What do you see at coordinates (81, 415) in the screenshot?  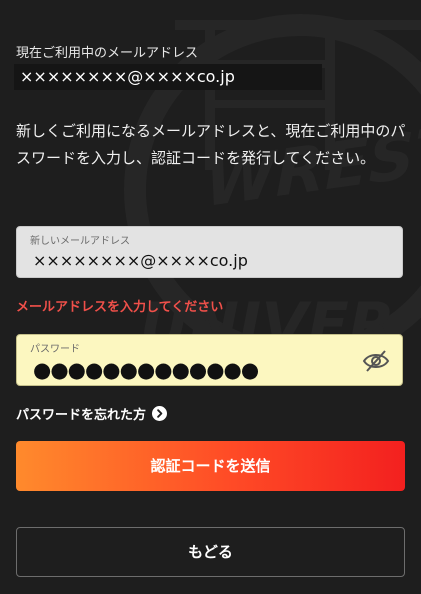 I see `forgot-password-label: パスワードを忘れた方` at bounding box center [81, 415].